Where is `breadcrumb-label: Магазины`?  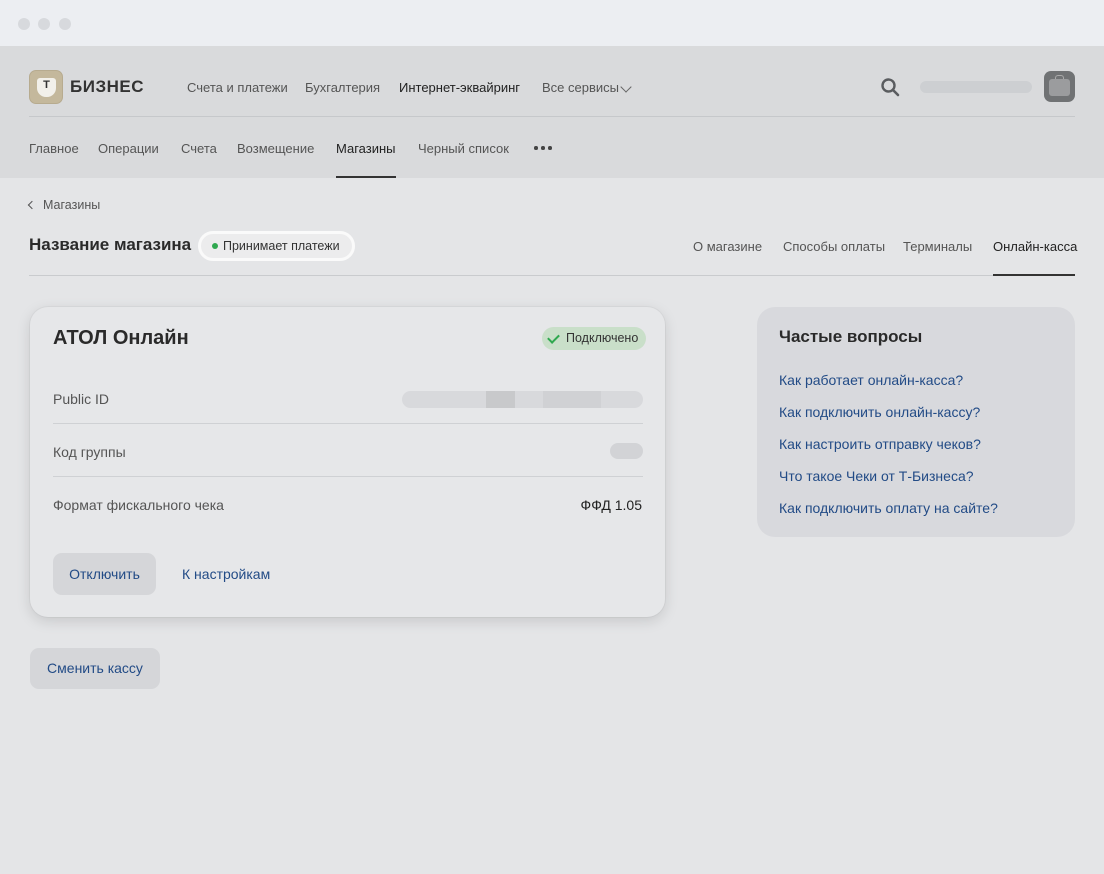 breadcrumb-label: Магазины is located at coordinates (72, 205).